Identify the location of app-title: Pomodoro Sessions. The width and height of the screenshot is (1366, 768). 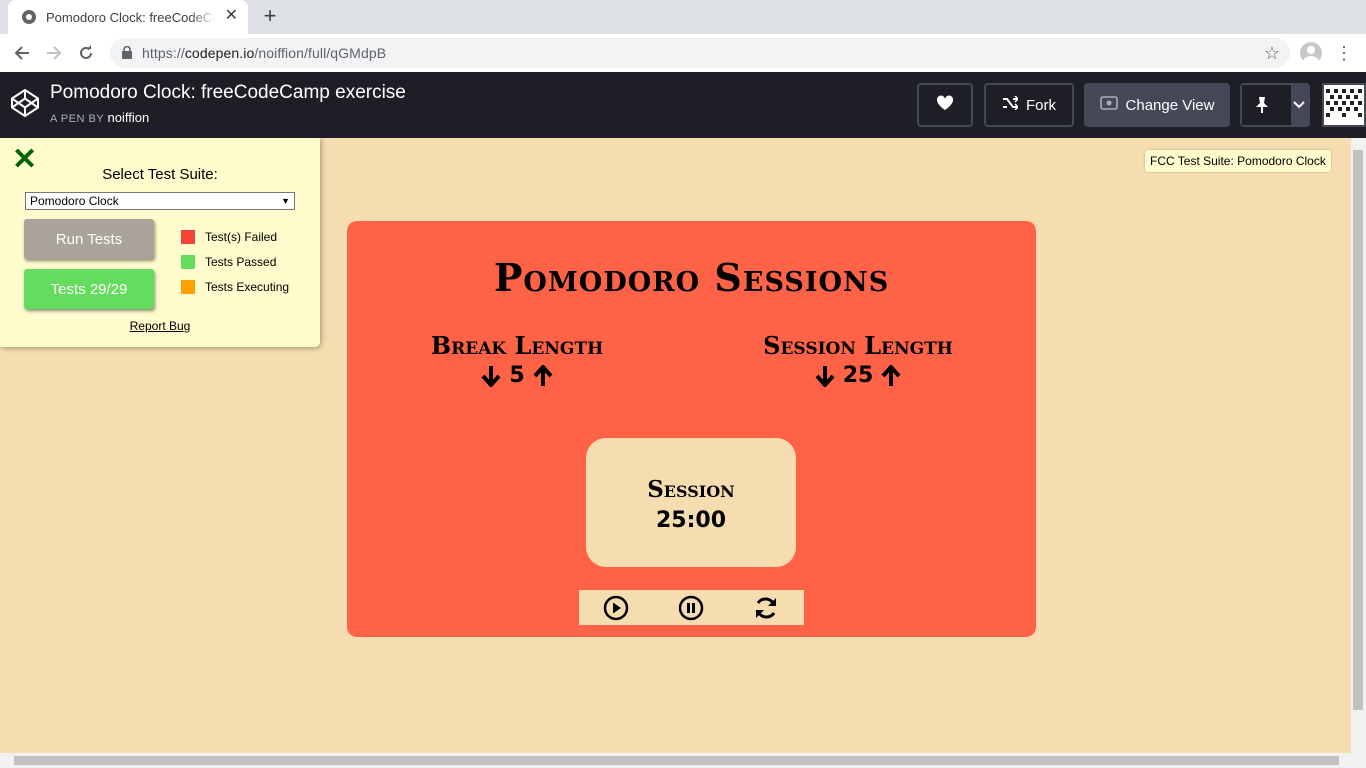
(691, 277).